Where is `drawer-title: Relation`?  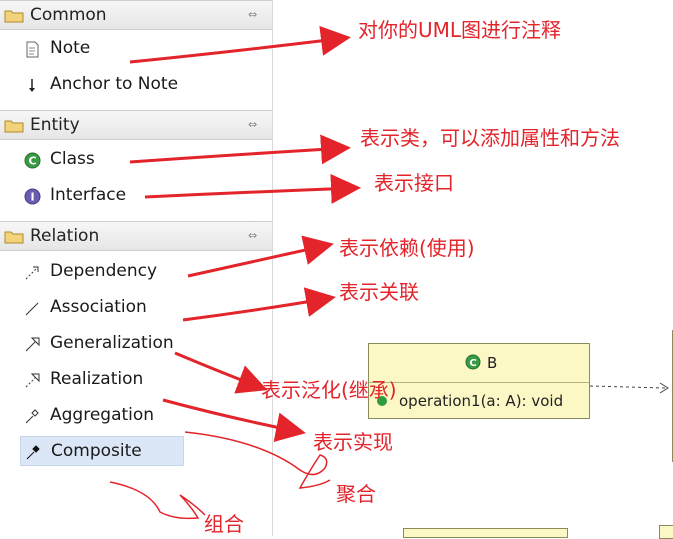
drawer-title: Relation is located at coordinates (65, 236).